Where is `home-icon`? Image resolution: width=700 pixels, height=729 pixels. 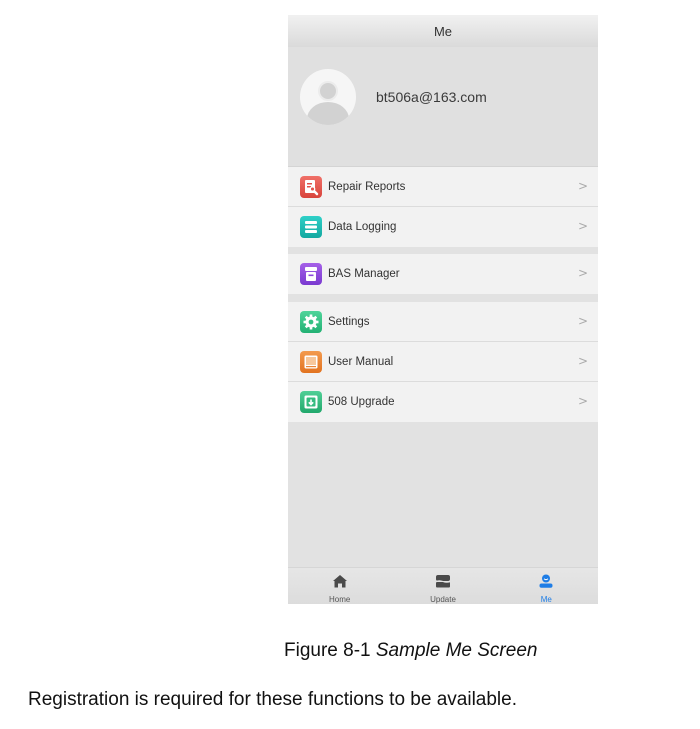 home-icon is located at coordinates (340, 583).